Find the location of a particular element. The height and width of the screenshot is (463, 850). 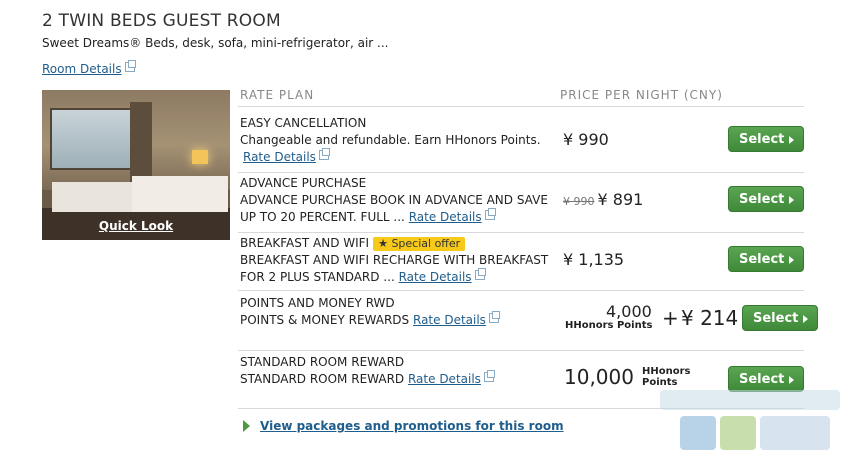

plus-sign: + is located at coordinates (670, 318).